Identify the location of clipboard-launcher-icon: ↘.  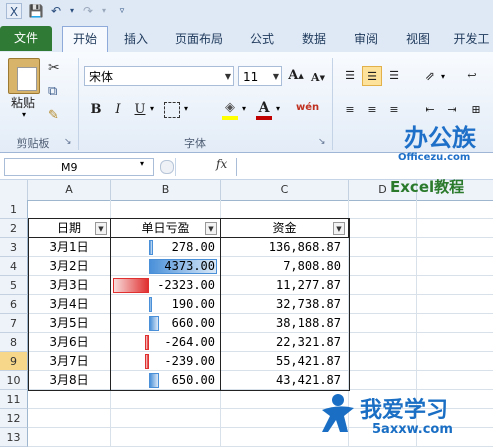
(68, 142).